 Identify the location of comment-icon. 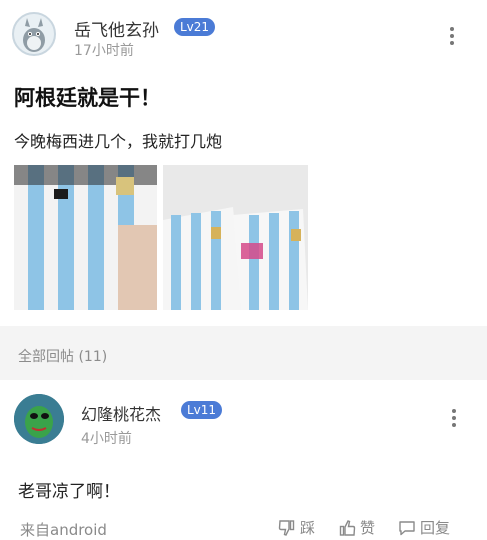
(407, 527).